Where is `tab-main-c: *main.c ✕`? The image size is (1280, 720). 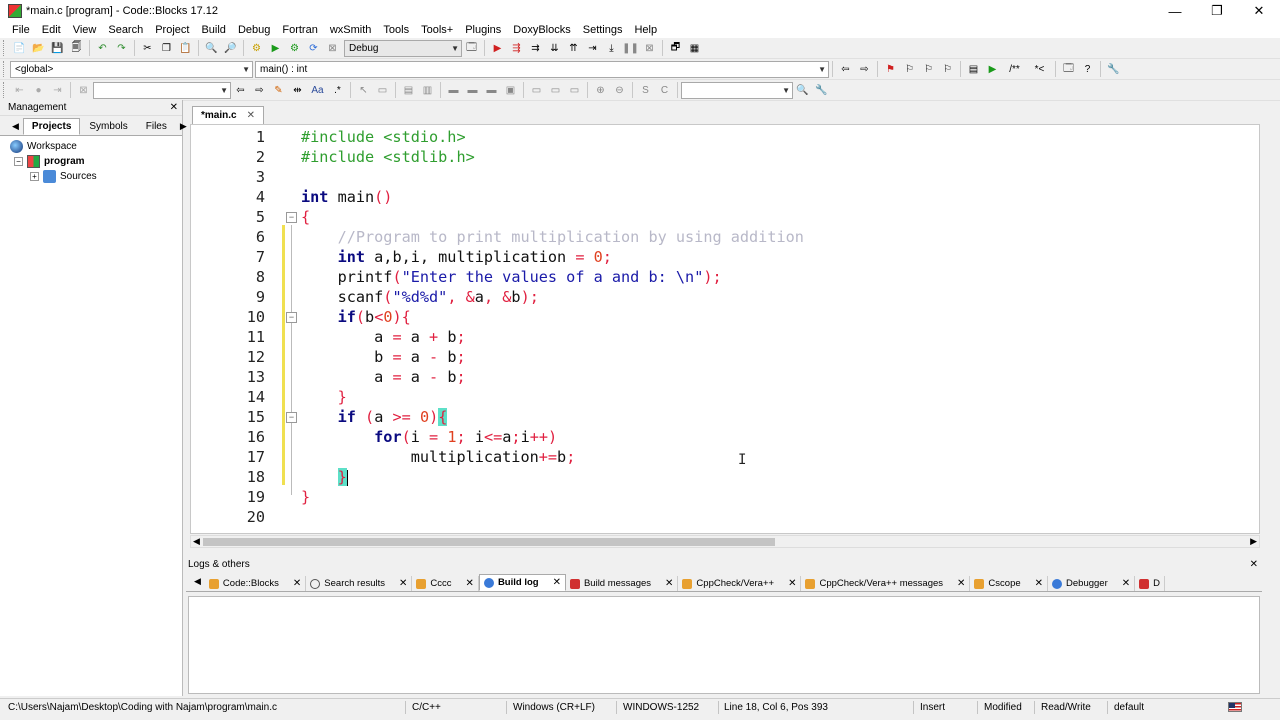
tab-main-c: *main.c ✕ is located at coordinates (228, 115).